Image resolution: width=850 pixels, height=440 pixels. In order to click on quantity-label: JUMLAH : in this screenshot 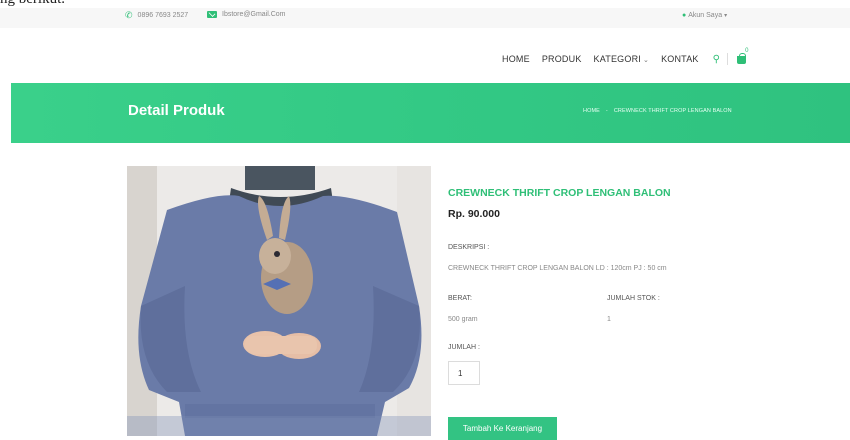, I will do `click(464, 347)`.